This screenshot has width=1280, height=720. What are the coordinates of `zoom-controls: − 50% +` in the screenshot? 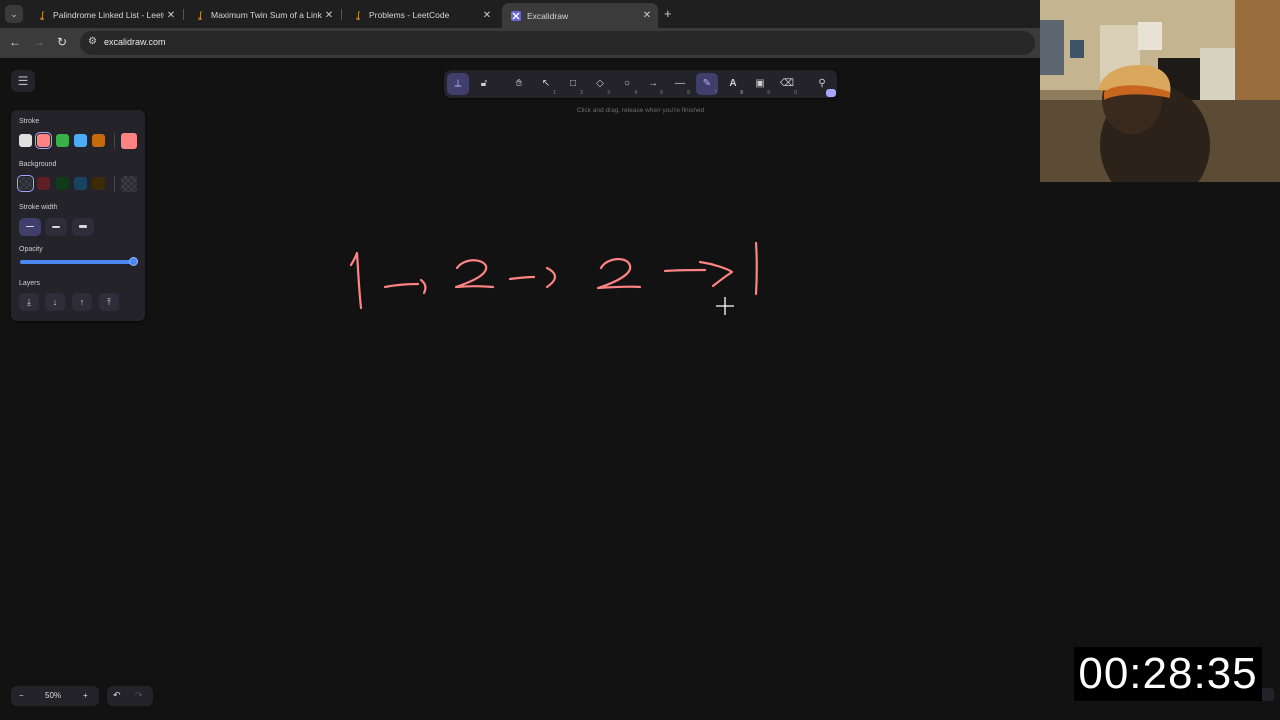 It's located at (55, 696).